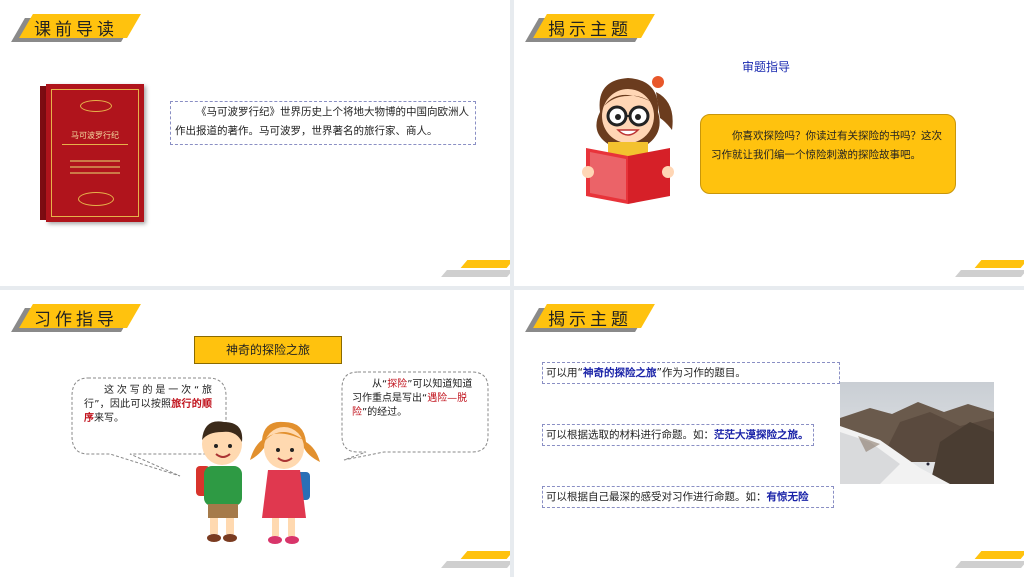  Describe the element at coordinates (95, 135) in the screenshot. I see `book-title: 马可波罗行纪` at that location.